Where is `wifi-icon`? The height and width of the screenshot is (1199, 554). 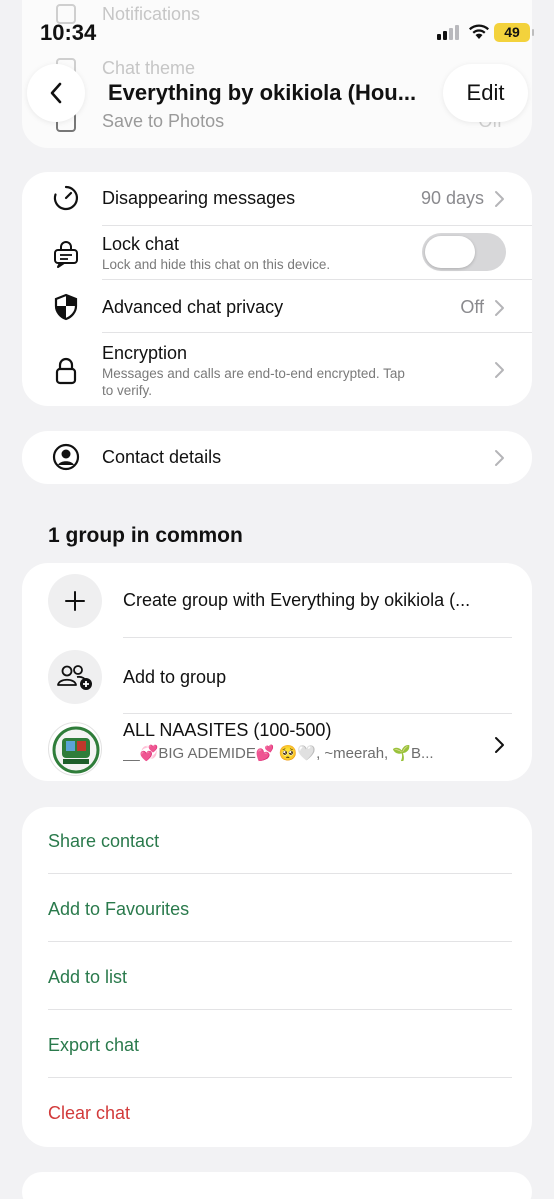 wifi-icon is located at coordinates (479, 31).